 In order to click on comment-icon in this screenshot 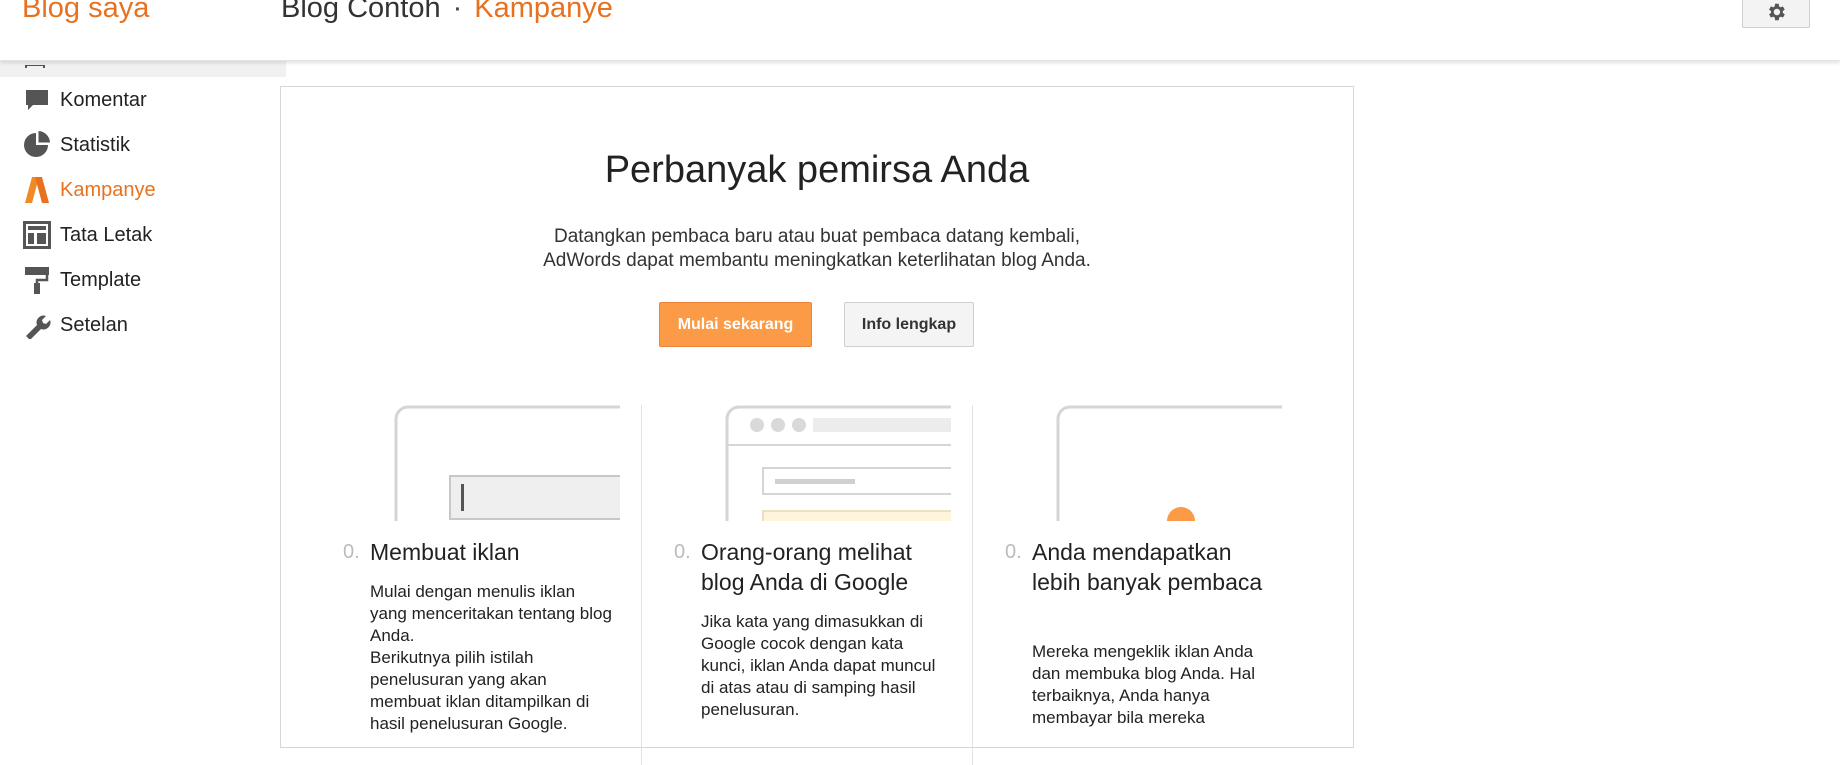, I will do `click(37, 100)`.